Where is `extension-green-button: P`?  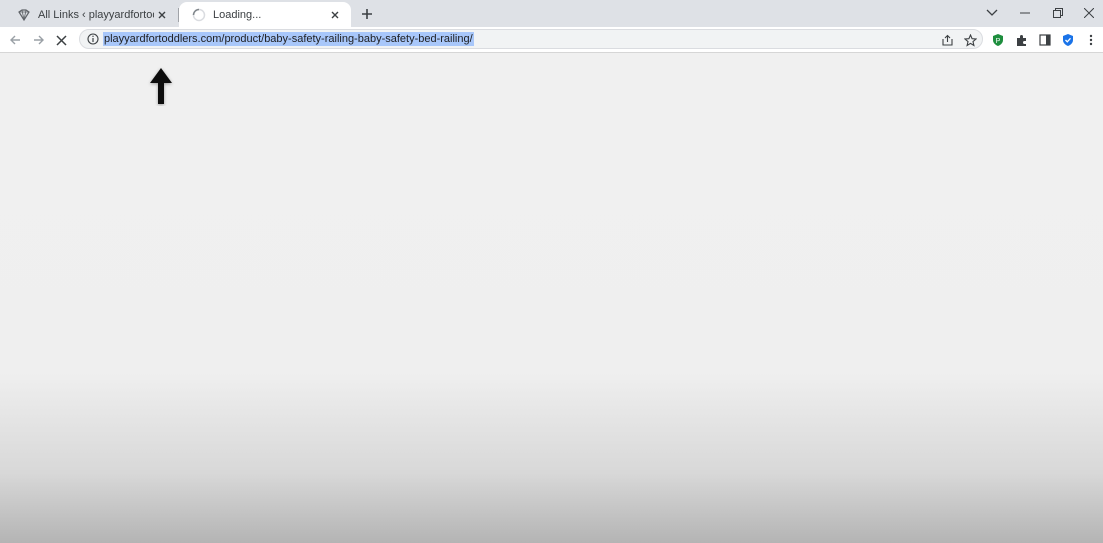
extension-green-button: P is located at coordinates (998, 40).